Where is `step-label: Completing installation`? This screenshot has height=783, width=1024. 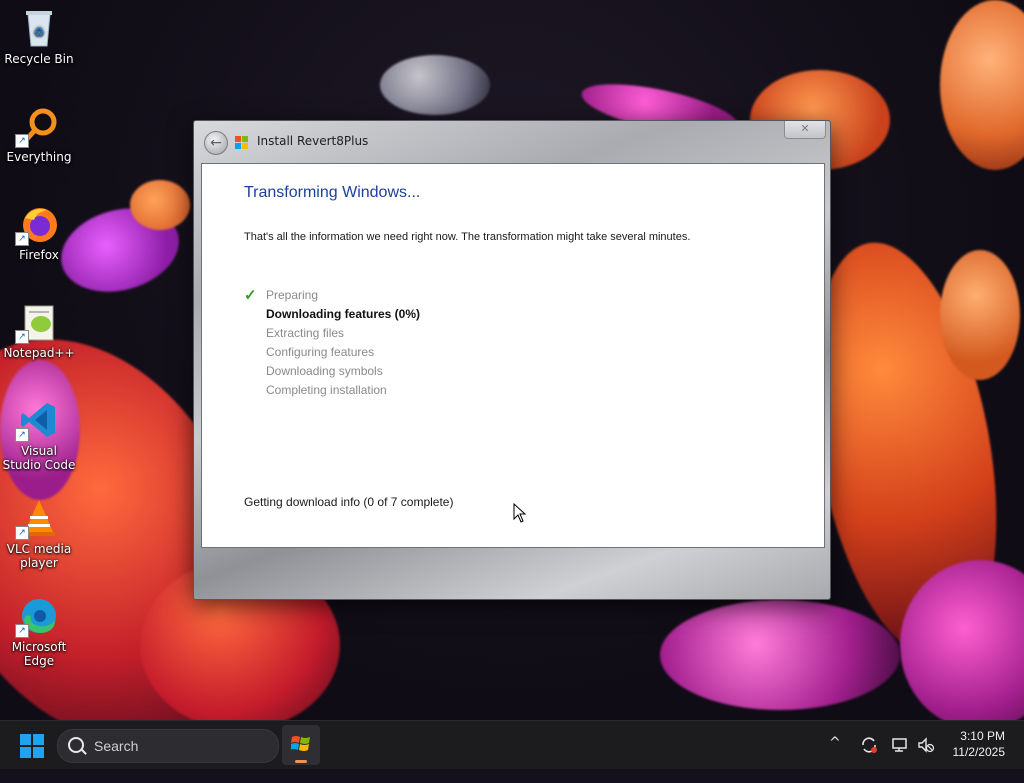 step-label: Completing installation is located at coordinates (326, 390).